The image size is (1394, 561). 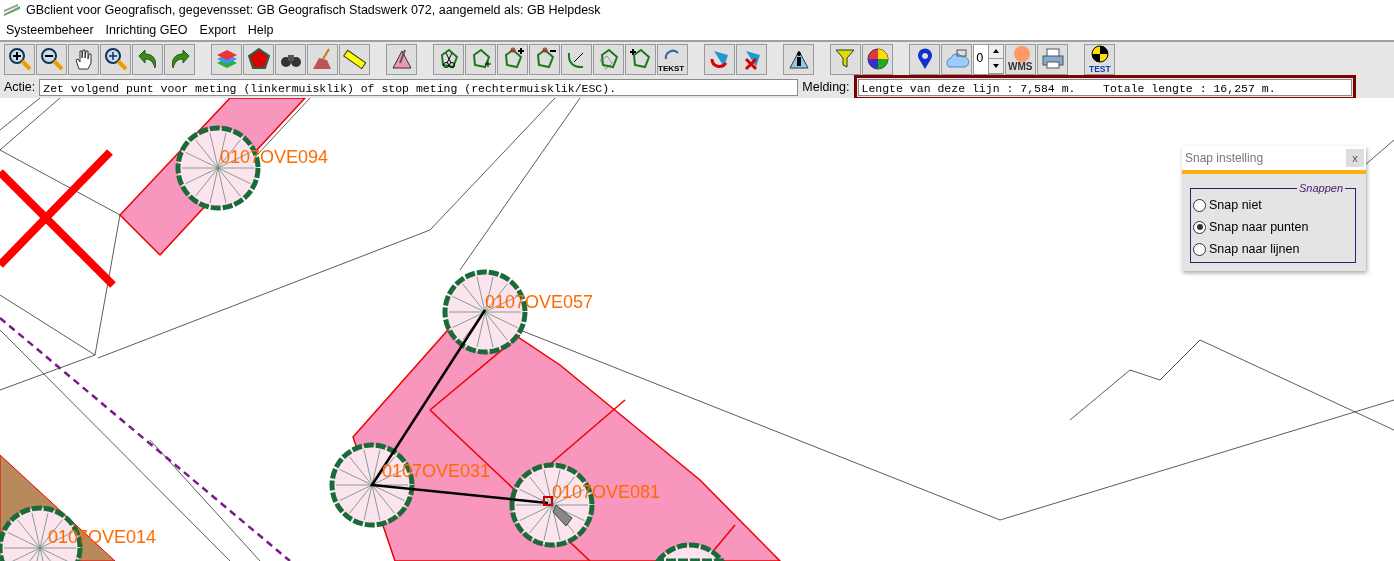 I want to click on palette-icon, so click(x=877, y=59).